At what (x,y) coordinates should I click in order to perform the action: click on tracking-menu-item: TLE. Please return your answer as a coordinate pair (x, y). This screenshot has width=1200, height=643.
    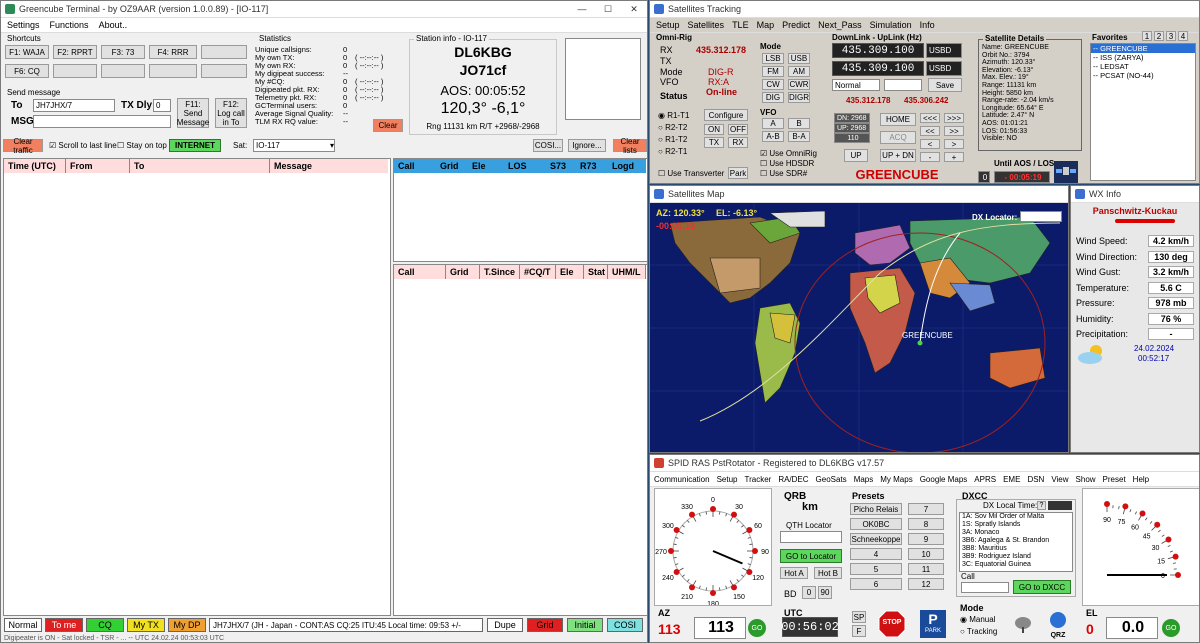
    Looking at the image, I should click on (740, 25).